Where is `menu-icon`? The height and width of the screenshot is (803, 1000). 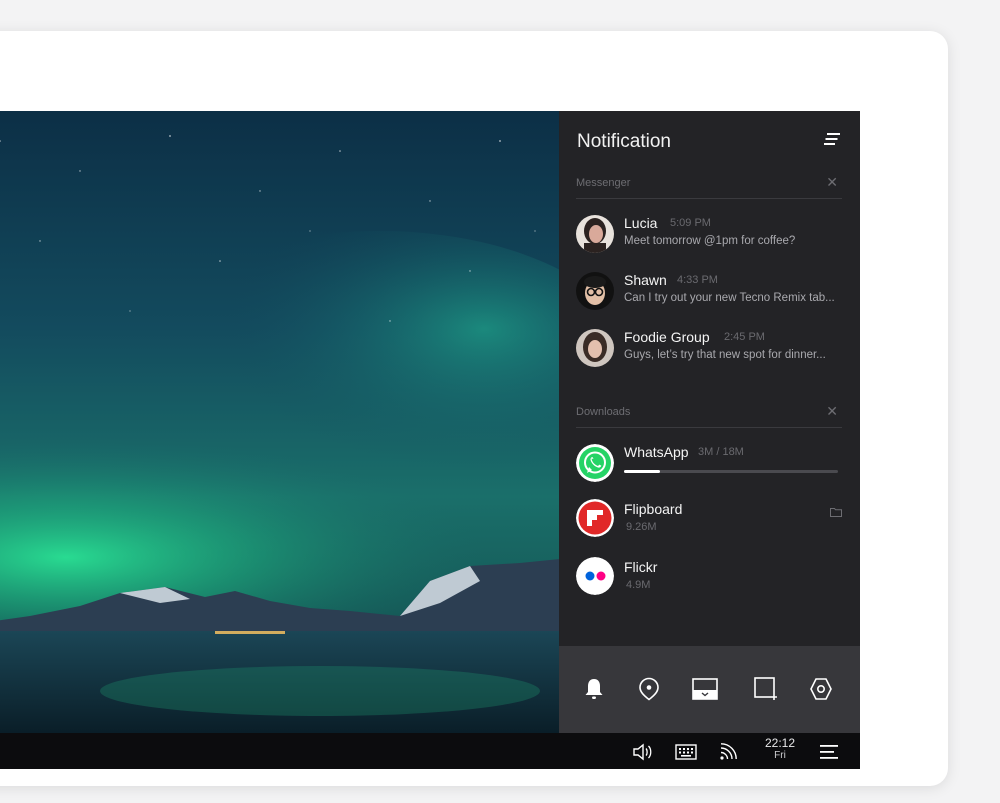
menu-icon is located at coordinates (829, 752).